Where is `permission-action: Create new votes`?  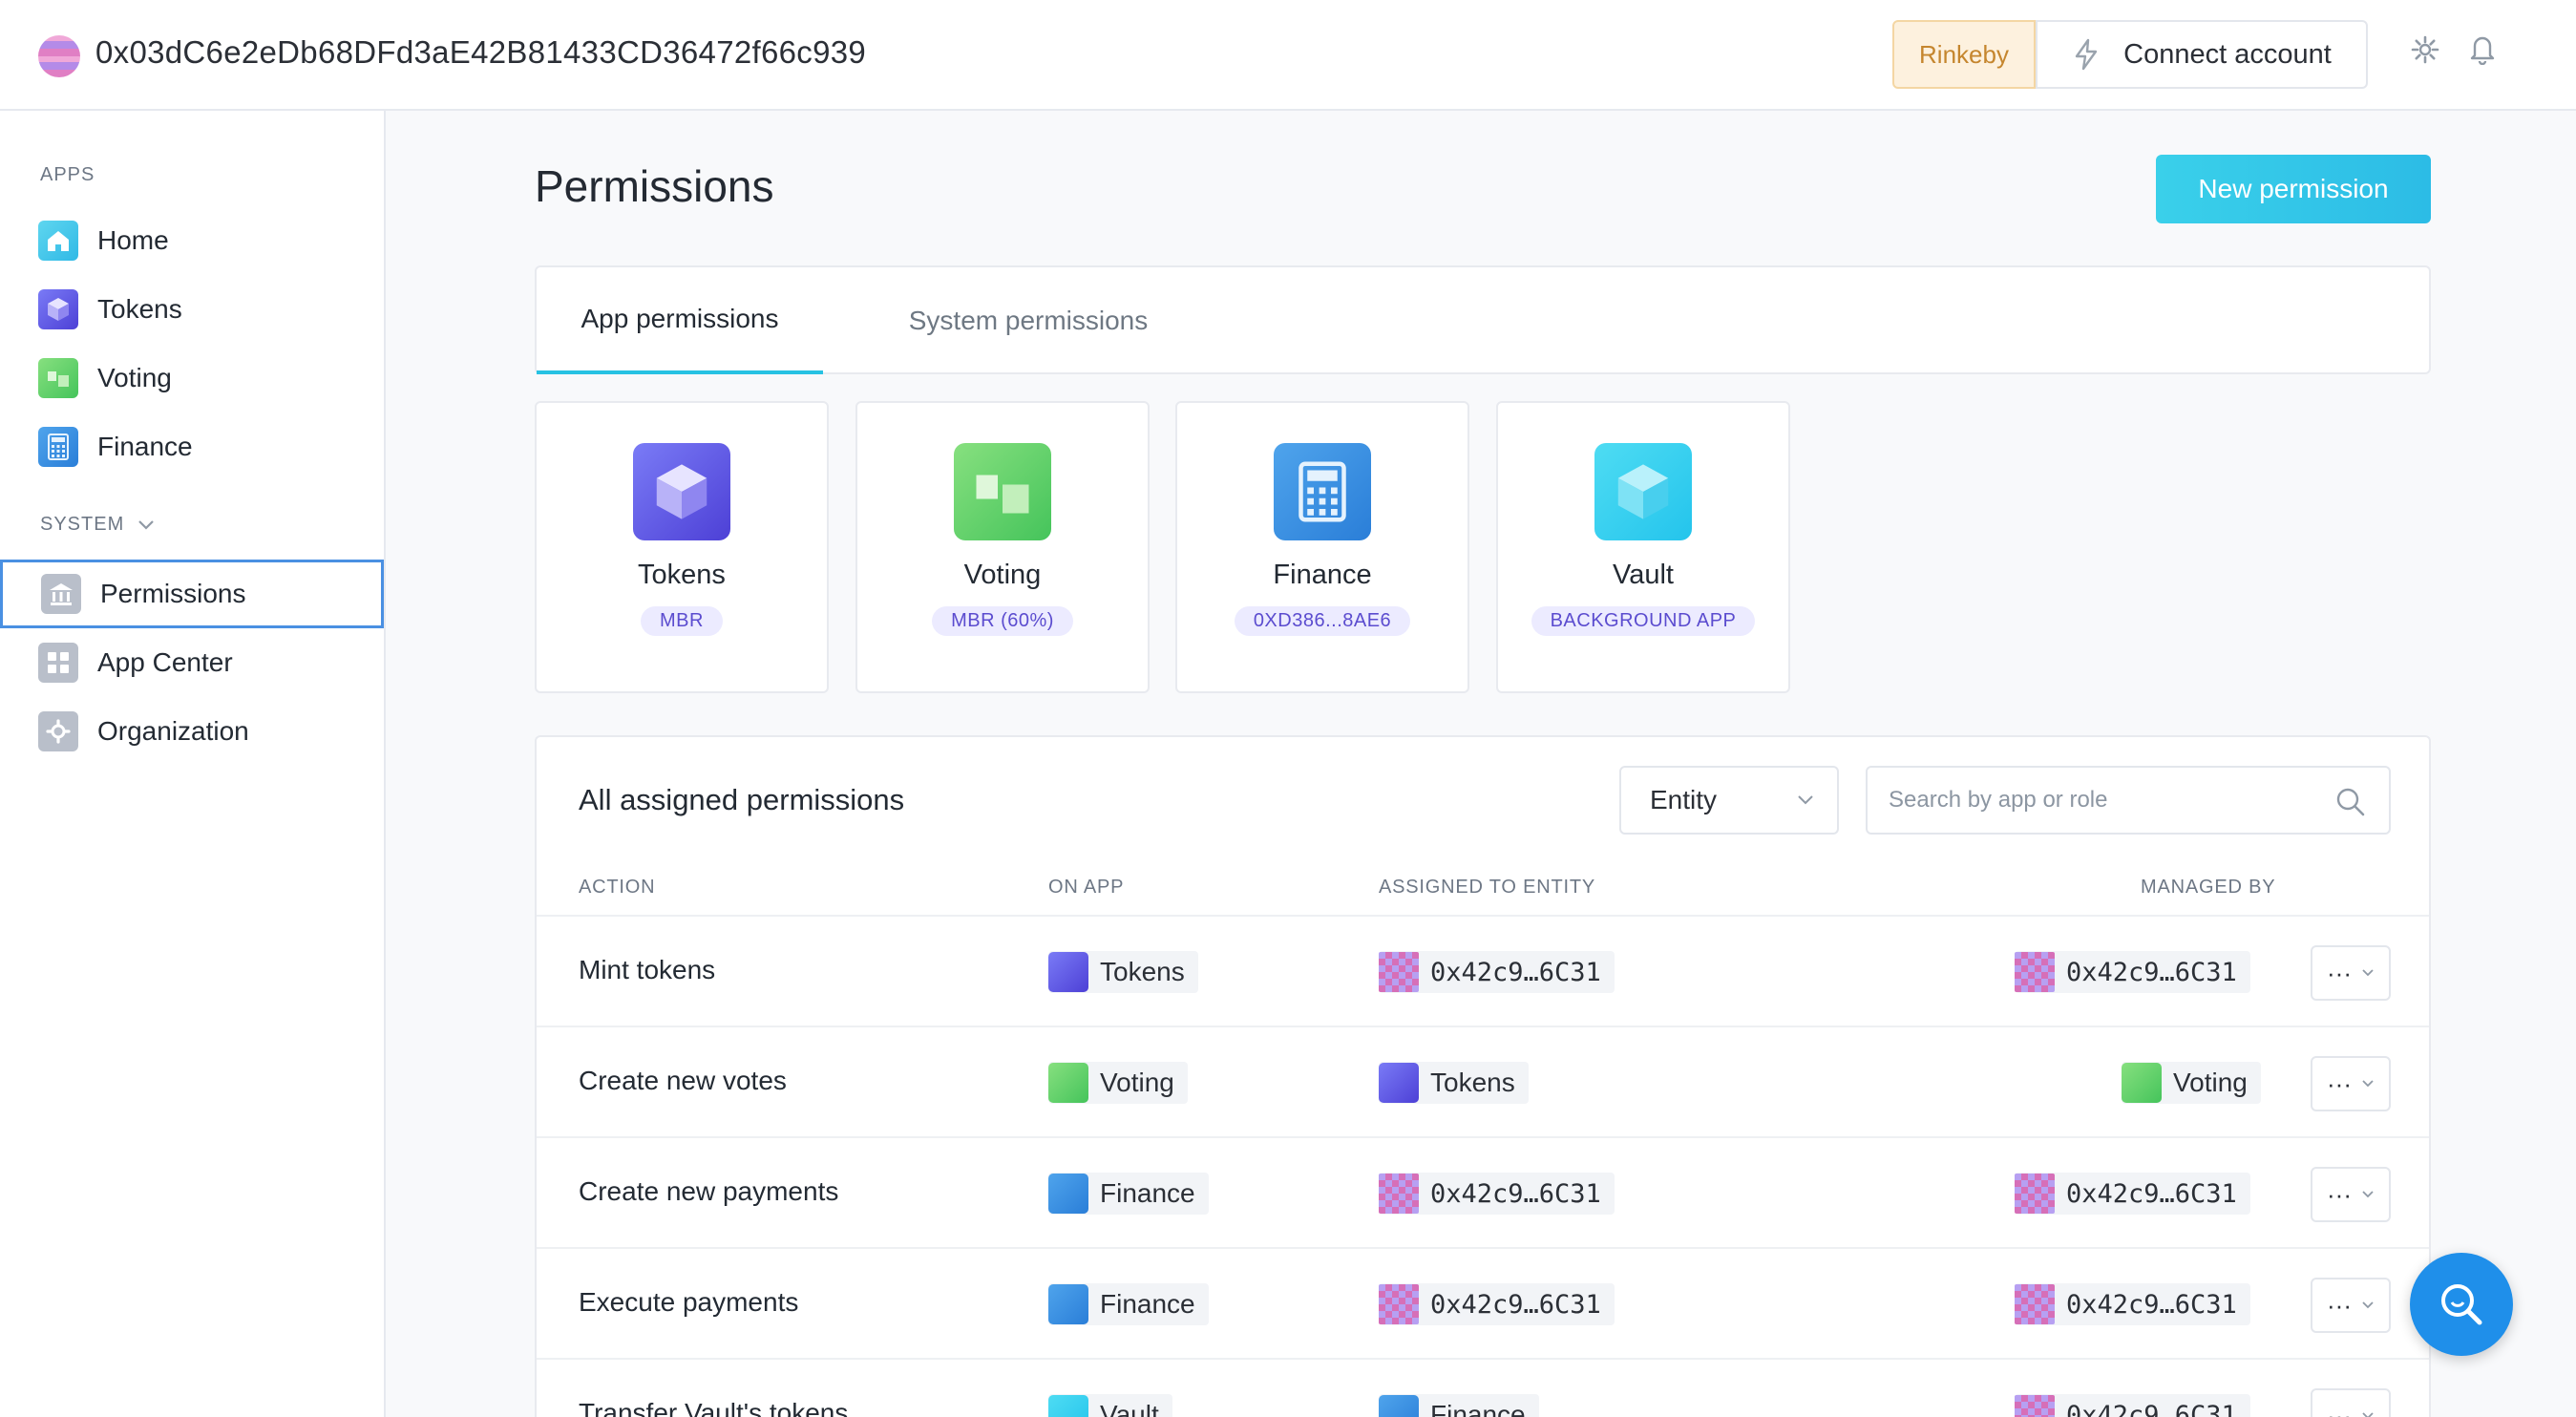 permission-action: Create new votes is located at coordinates (683, 1080).